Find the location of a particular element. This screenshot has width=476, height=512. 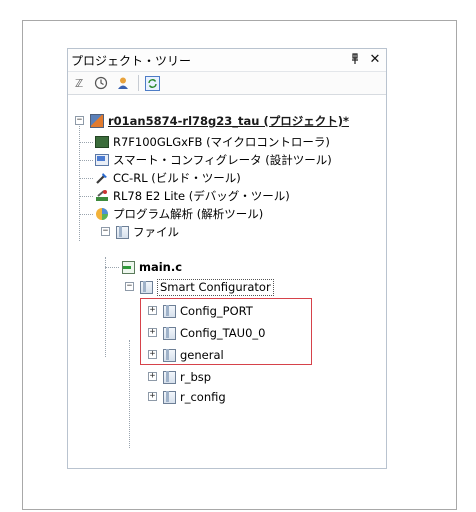

project-icon is located at coordinates (97, 121).